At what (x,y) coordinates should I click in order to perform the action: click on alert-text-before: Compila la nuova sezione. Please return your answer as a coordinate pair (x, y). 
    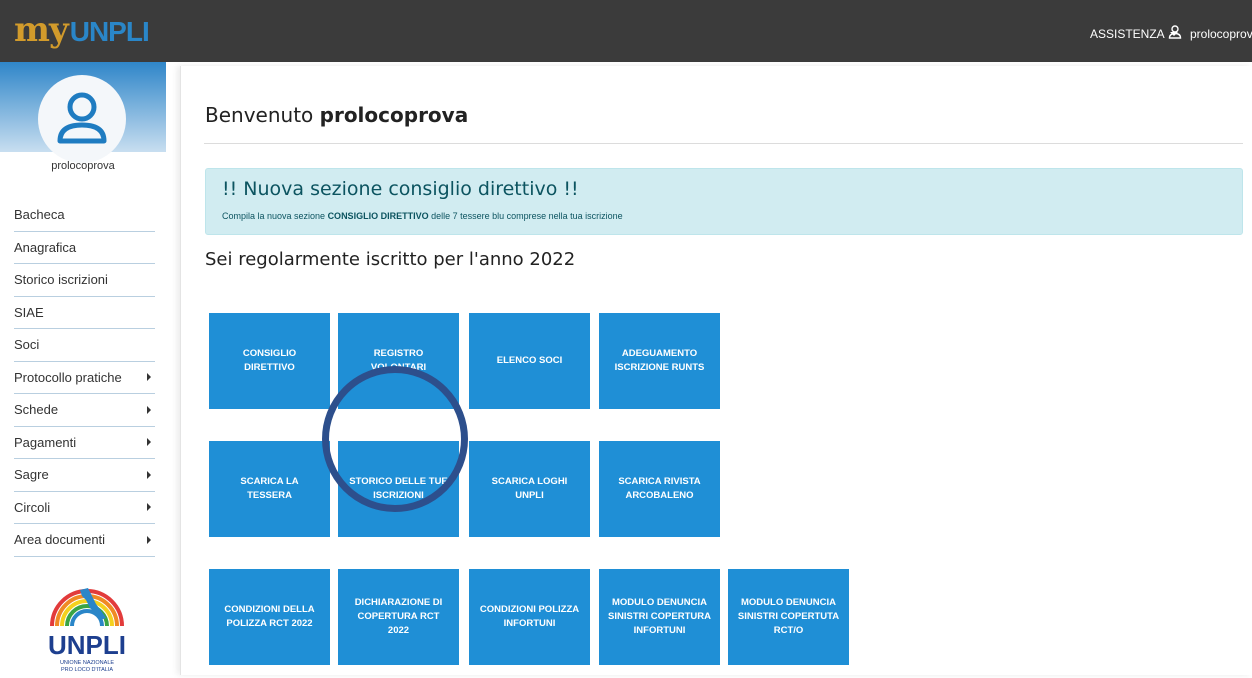
    Looking at the image, I should click on (275, 216).